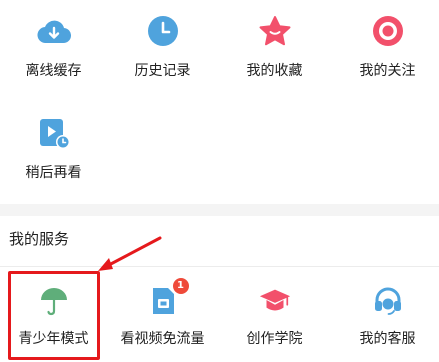  Describe the element at coordinates (274, 71) in the screenshot. I see `favorites-label: 我的收藏` at that location.